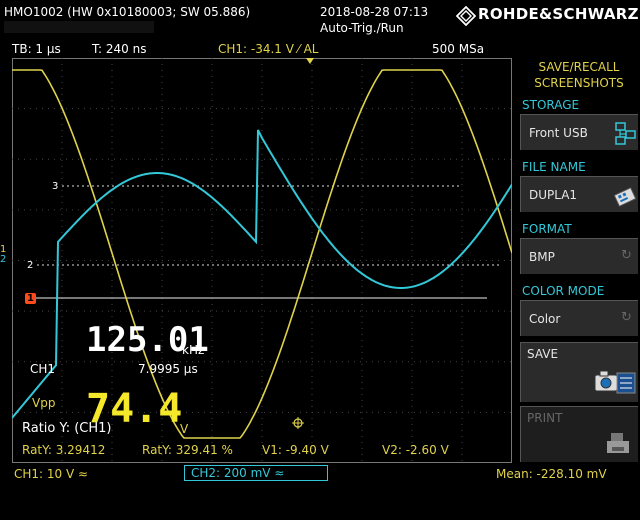 This screenshot has height=520, width=640. I want to click on storage-value: Front USB, so click(558, 133).